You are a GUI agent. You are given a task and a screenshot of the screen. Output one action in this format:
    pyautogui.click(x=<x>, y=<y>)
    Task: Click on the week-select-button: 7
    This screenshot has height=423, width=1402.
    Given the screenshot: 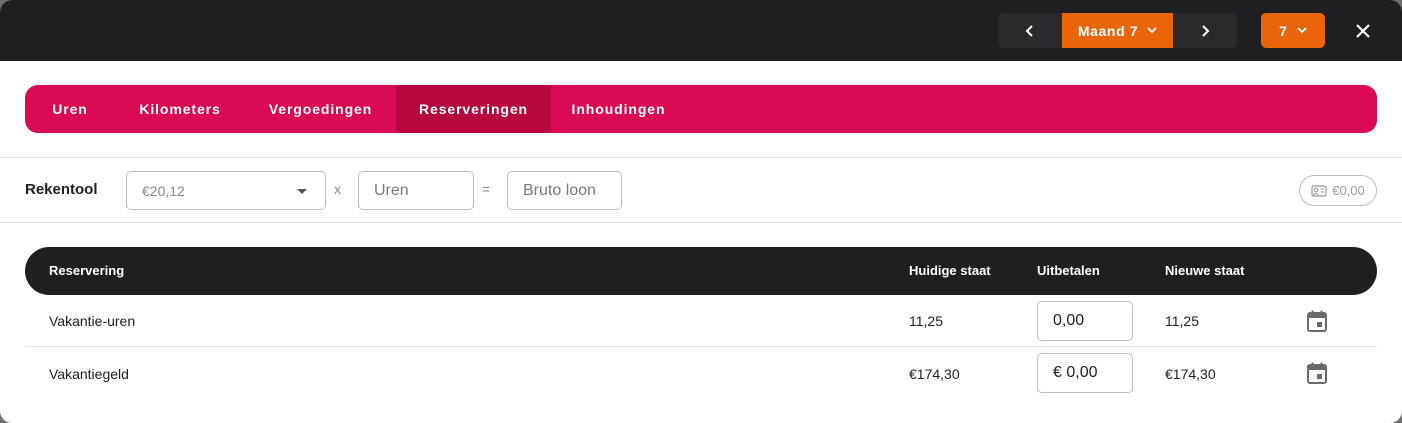 What is the action you would take?
    pyautogui.click(x=1293, y=30)
    